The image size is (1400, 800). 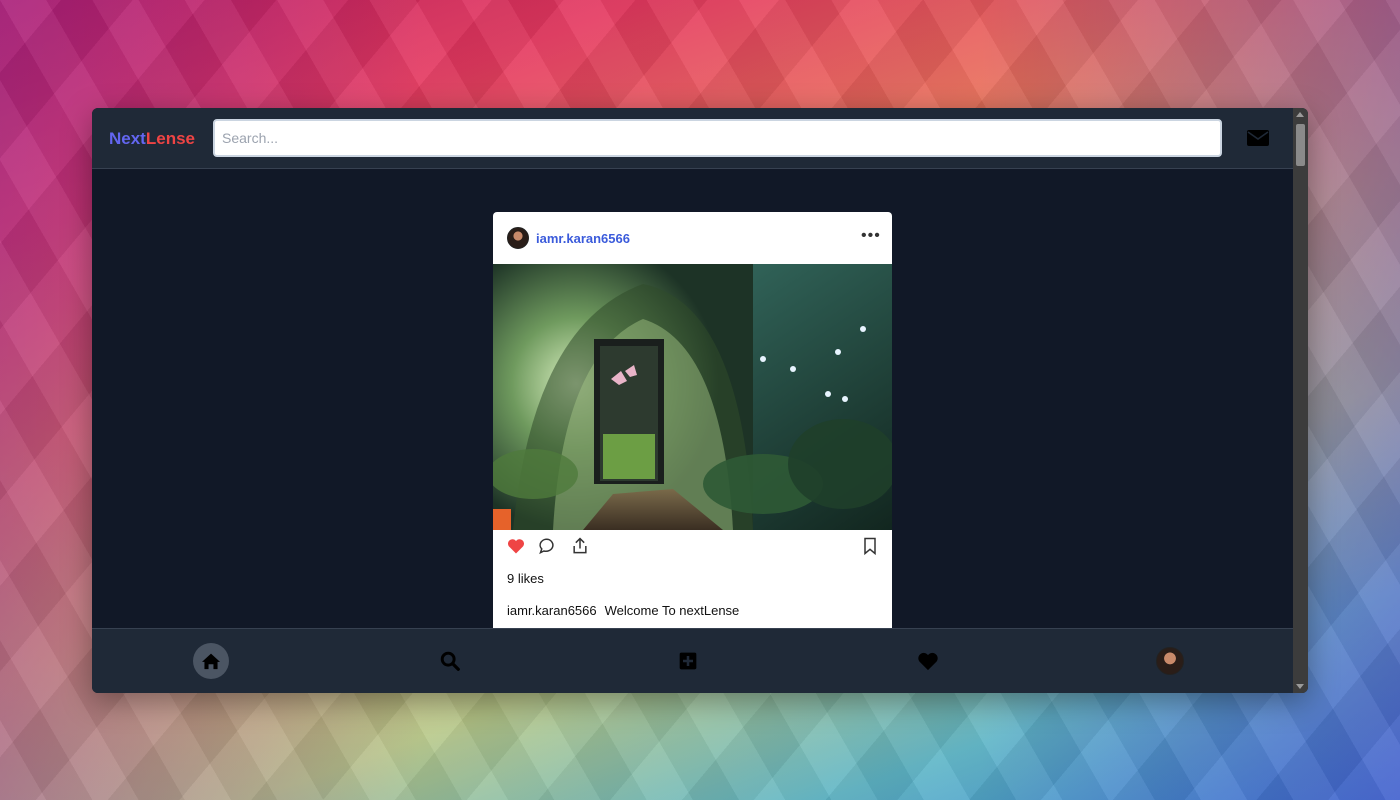 What do you see at coordinates (580, 546) in the screenshot?
I see `share-icon` at bounding box center [580, 546].